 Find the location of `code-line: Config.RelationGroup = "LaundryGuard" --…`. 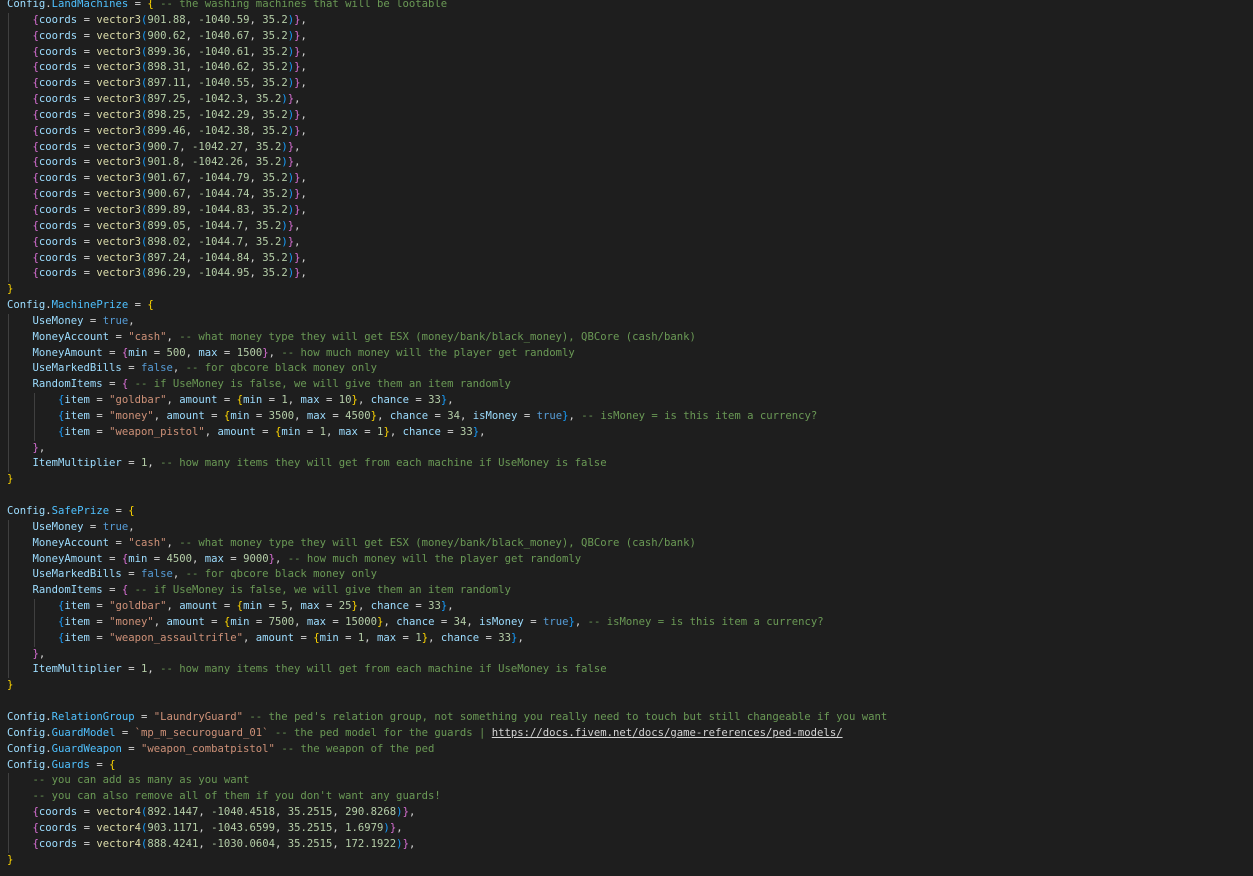

code-line: Config.RelationGroup = "LaundryGuard" --… is located at coordinates (627, 718).